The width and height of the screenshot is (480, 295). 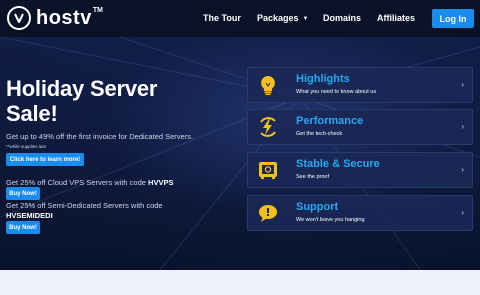 I want to click on promo-dedicated-note: **while supplies last, so click(x=26, y=146).